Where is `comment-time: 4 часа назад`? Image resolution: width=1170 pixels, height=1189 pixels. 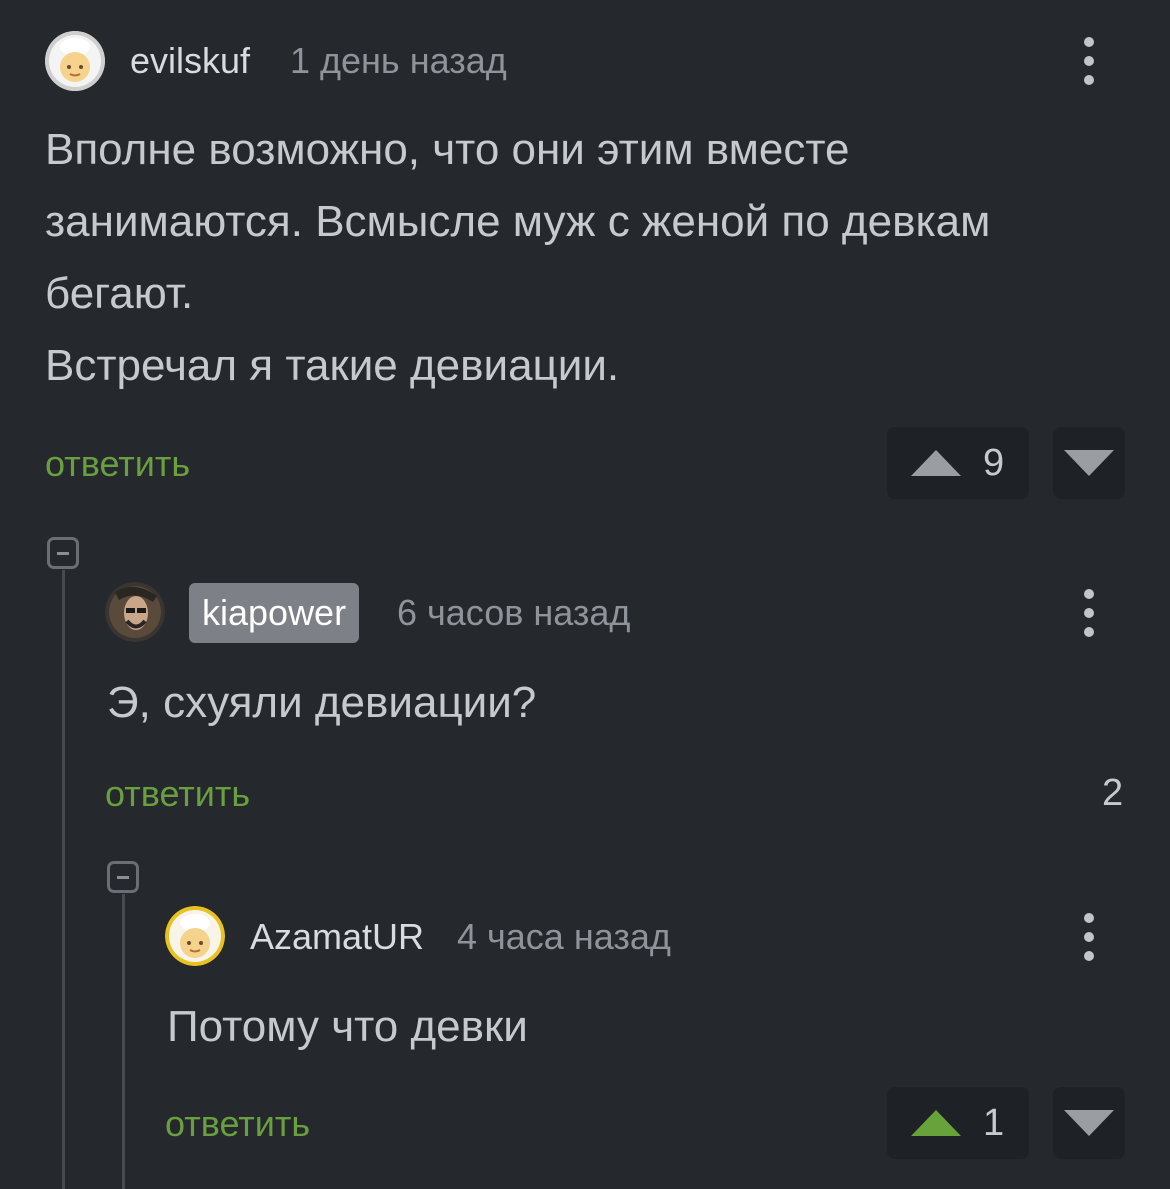
comment-time: 4 часа назад is located at coordinates (564, 936).